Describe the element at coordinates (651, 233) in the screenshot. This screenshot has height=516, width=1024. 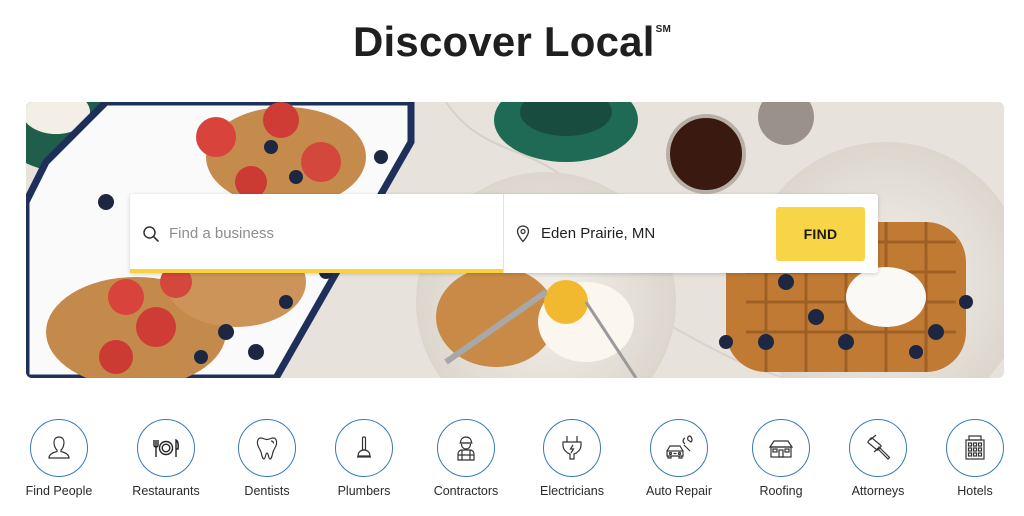
I see `location-input` at that location.